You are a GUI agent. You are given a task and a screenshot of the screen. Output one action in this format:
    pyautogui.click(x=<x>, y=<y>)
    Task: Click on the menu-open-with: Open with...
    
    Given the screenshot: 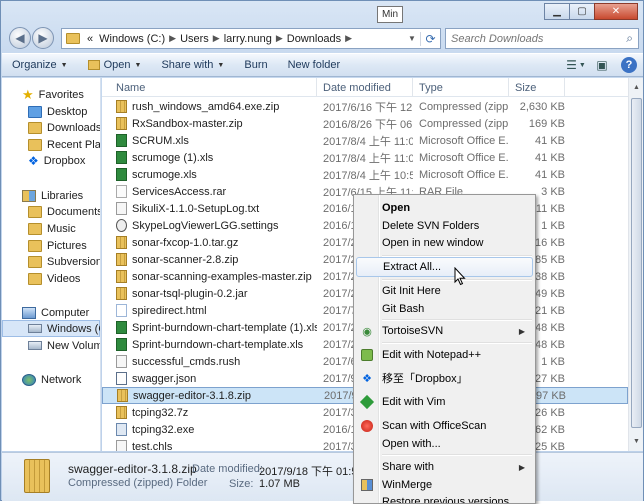 What is the action you would take?
    pyautogui.click(x=444, y=444)
    